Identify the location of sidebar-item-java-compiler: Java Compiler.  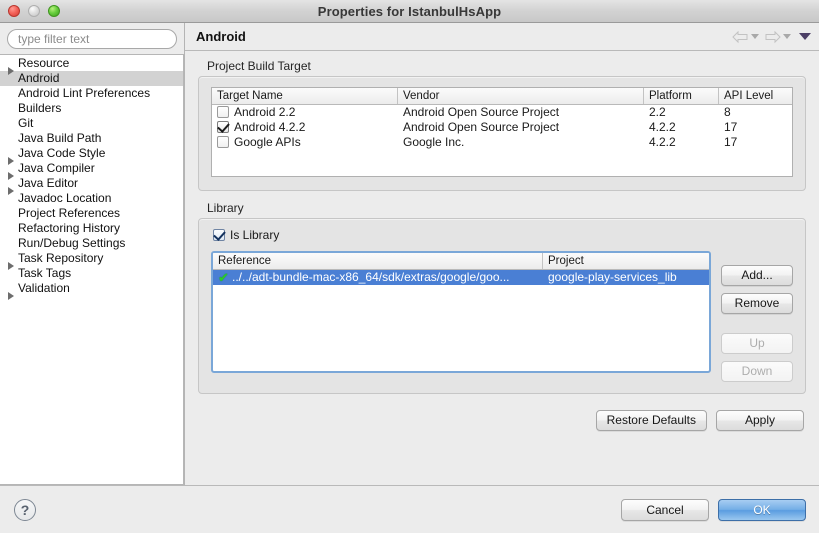
(91, 170).